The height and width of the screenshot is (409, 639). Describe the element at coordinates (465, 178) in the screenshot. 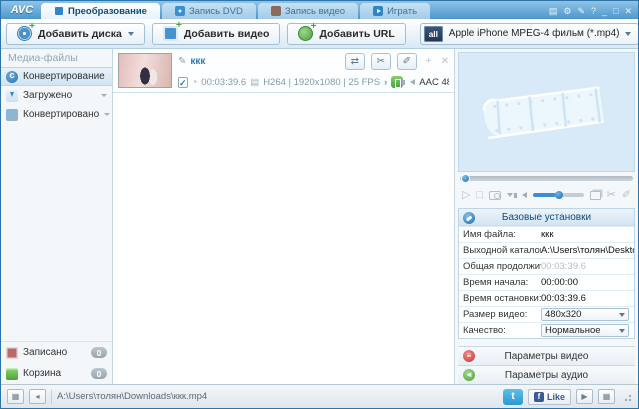

I see `seek-handle` at that location.